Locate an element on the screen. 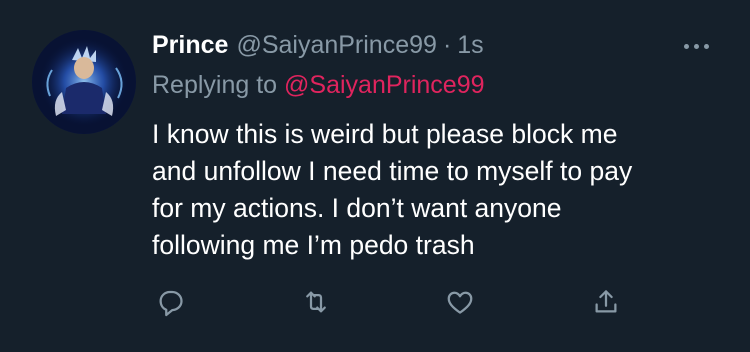  heart-icon is located at coordinates (460, 302).